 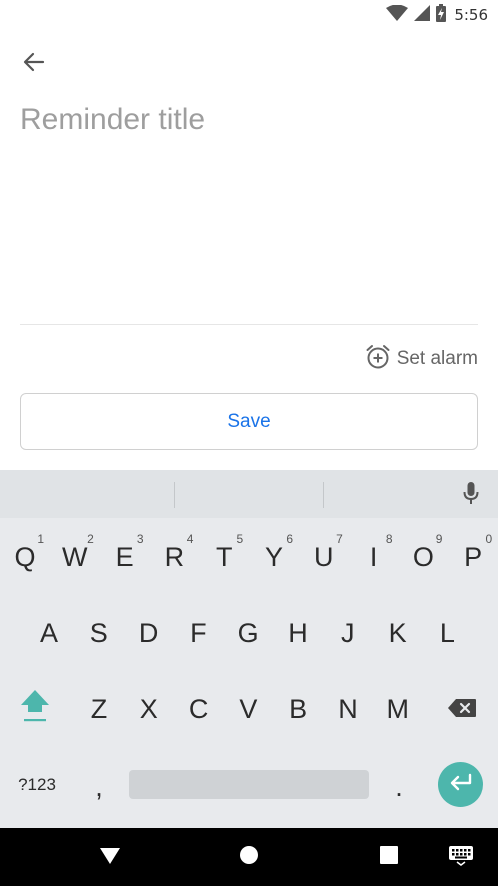 I want to click on key-f: F, so click(x=198, y=633).